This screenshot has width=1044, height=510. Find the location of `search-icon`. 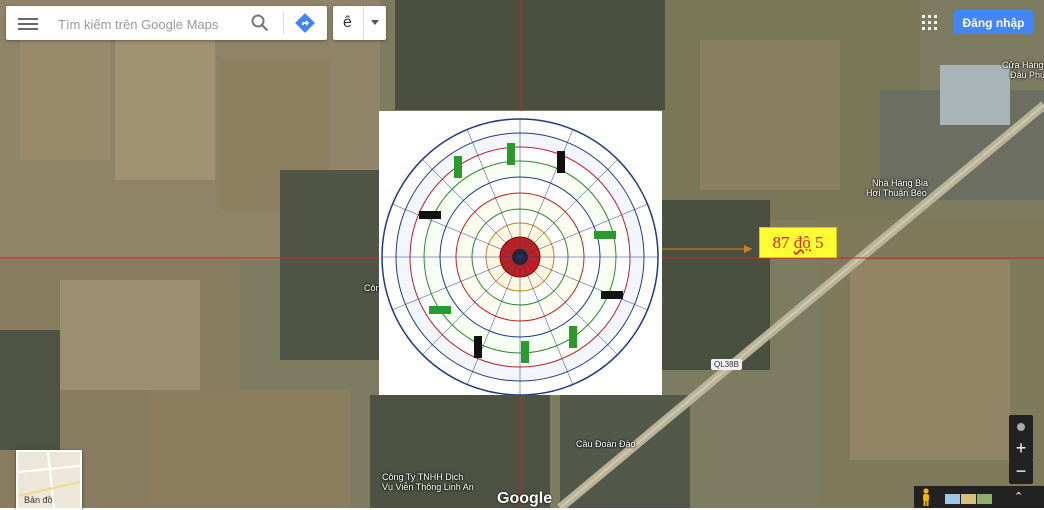

search-icon is located at coordinates (260, 23).